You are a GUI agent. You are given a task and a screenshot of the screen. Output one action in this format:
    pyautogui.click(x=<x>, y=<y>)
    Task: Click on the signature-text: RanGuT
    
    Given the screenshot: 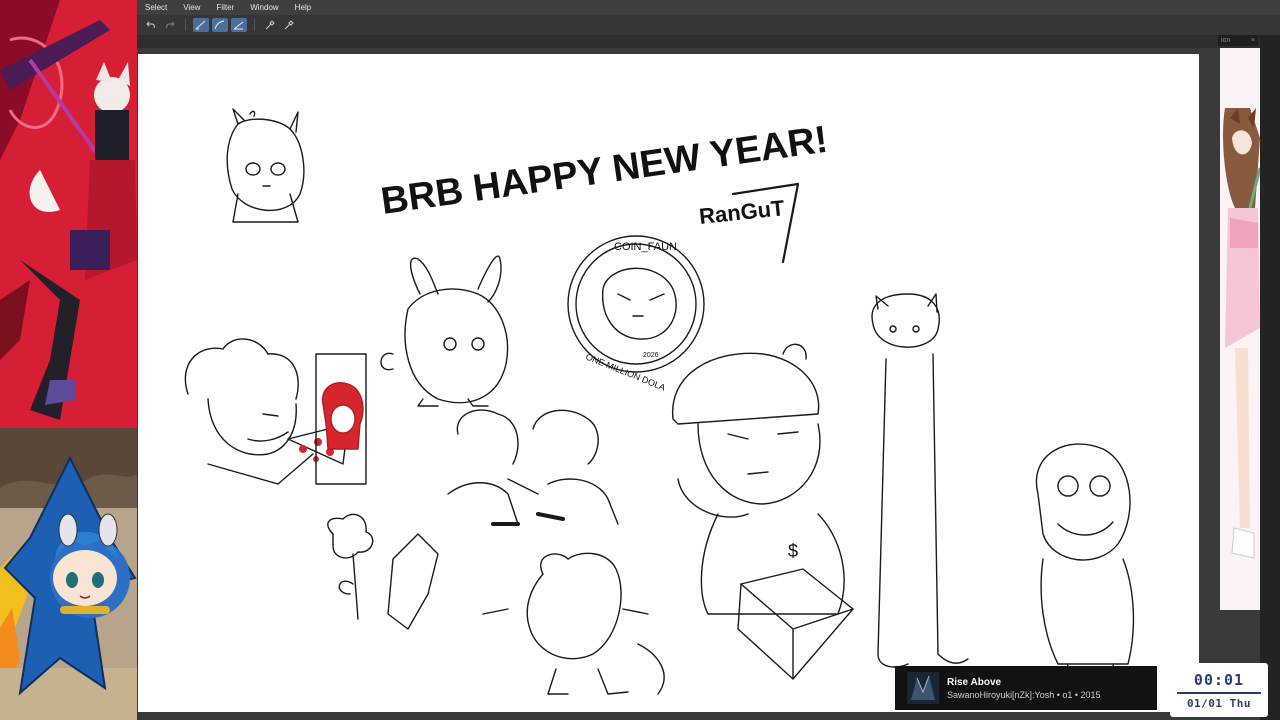 What is the action you would take?
    pyautogui.click(x=742, y=212)
    